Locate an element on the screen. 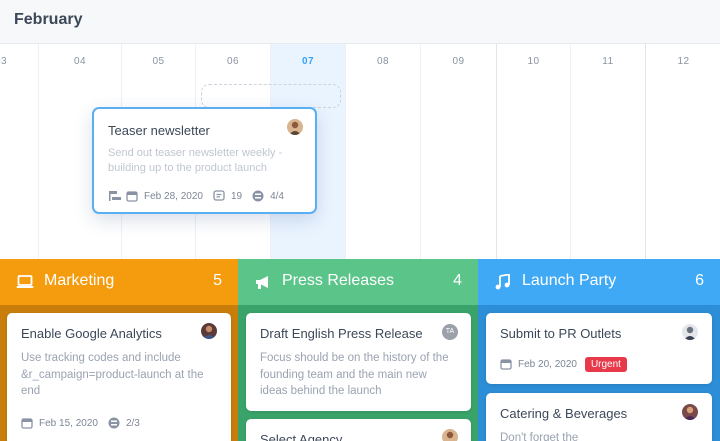  card-title: Enable Google Analytics is located at coordinates (91, 333).